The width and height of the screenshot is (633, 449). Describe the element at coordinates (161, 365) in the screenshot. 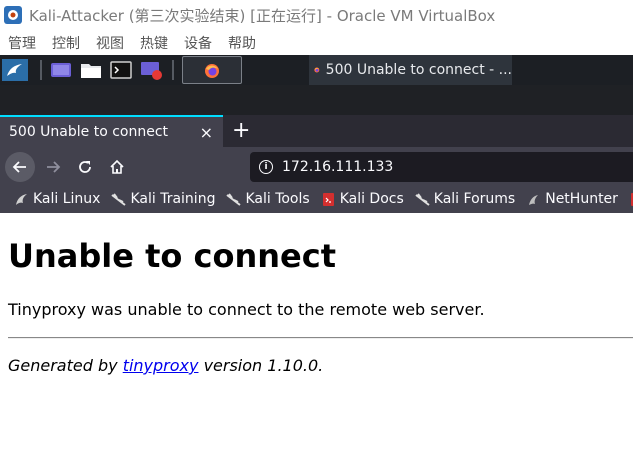

I see `tinyproxy-link: tinyproxy` at that location.